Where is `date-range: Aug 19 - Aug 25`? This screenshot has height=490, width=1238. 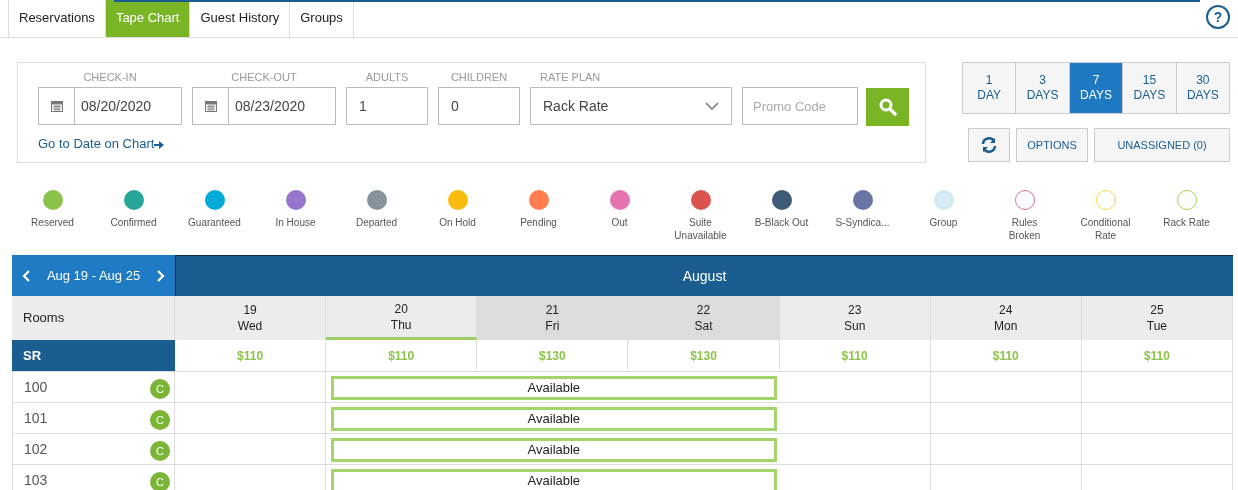
date-range: Aug 19 - Aug 25 is located at coordinates (93, 275).